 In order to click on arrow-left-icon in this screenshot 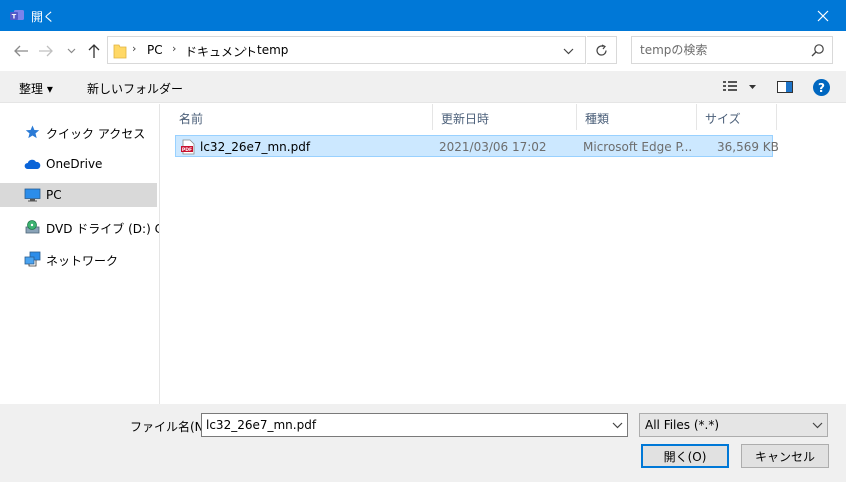, I will do `click(21, 51)`.